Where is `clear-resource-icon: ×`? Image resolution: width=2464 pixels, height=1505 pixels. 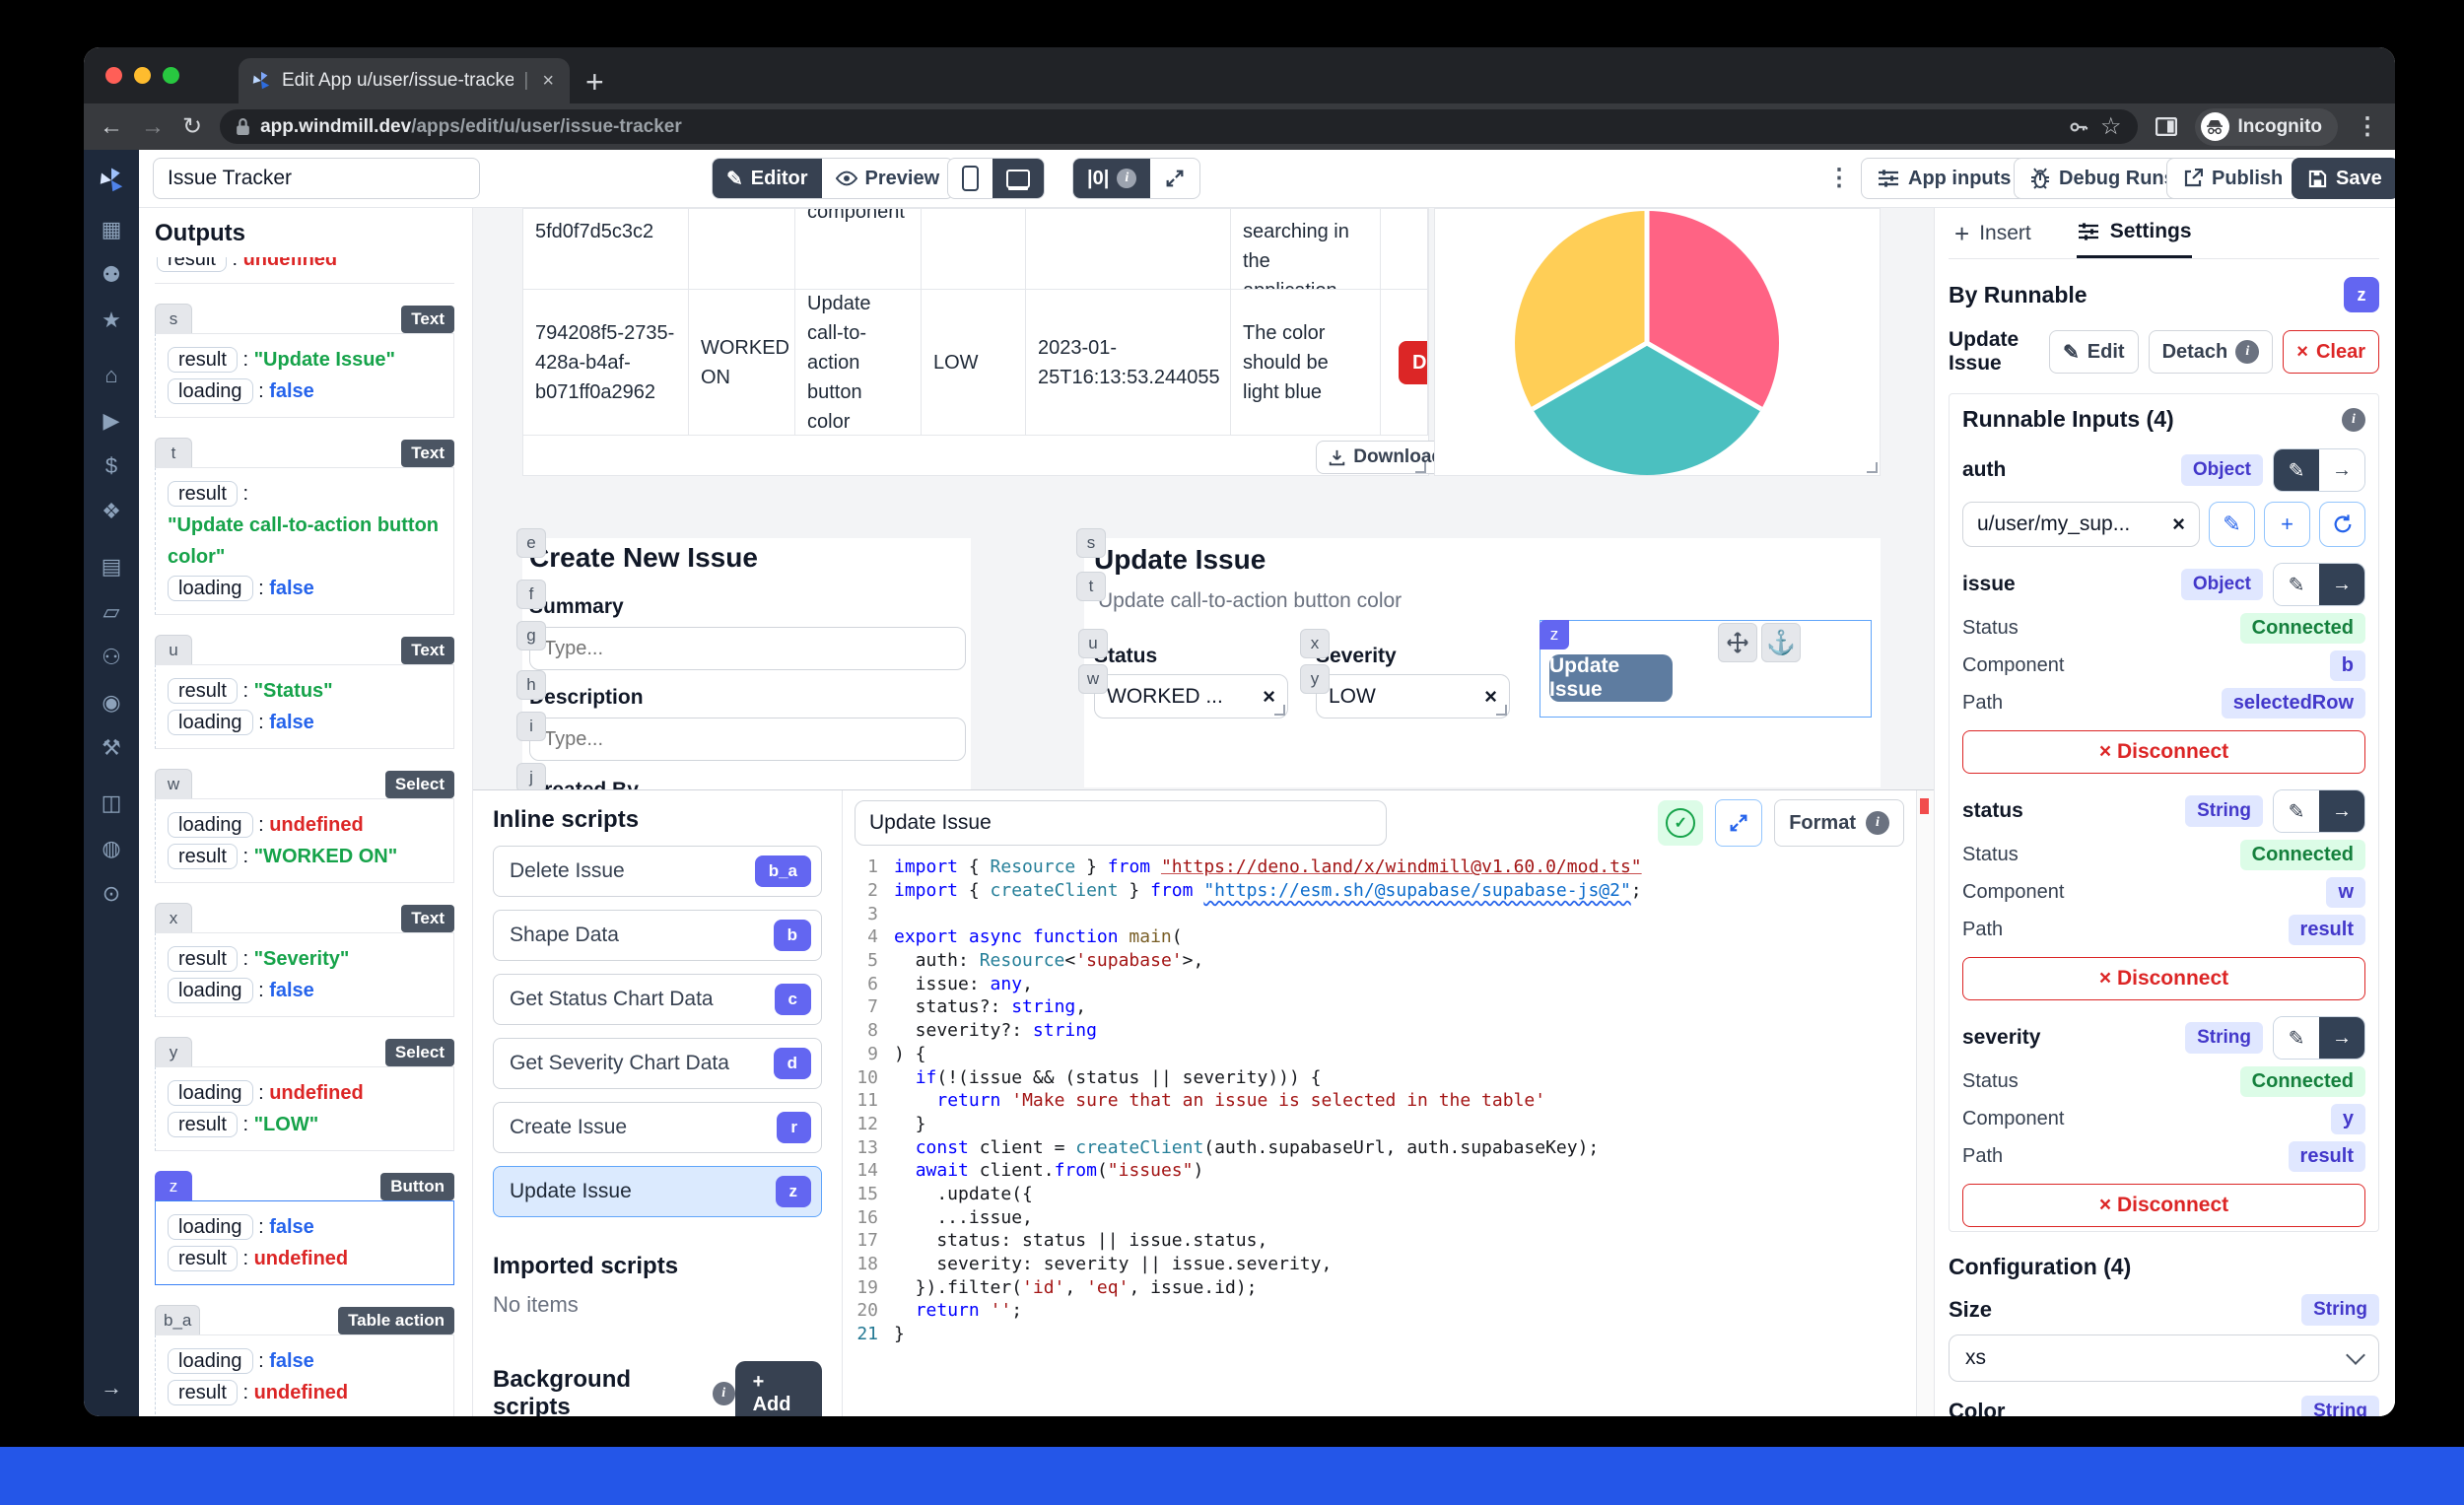
clear-resource-icon: × is located at coordinates (2178, 524).